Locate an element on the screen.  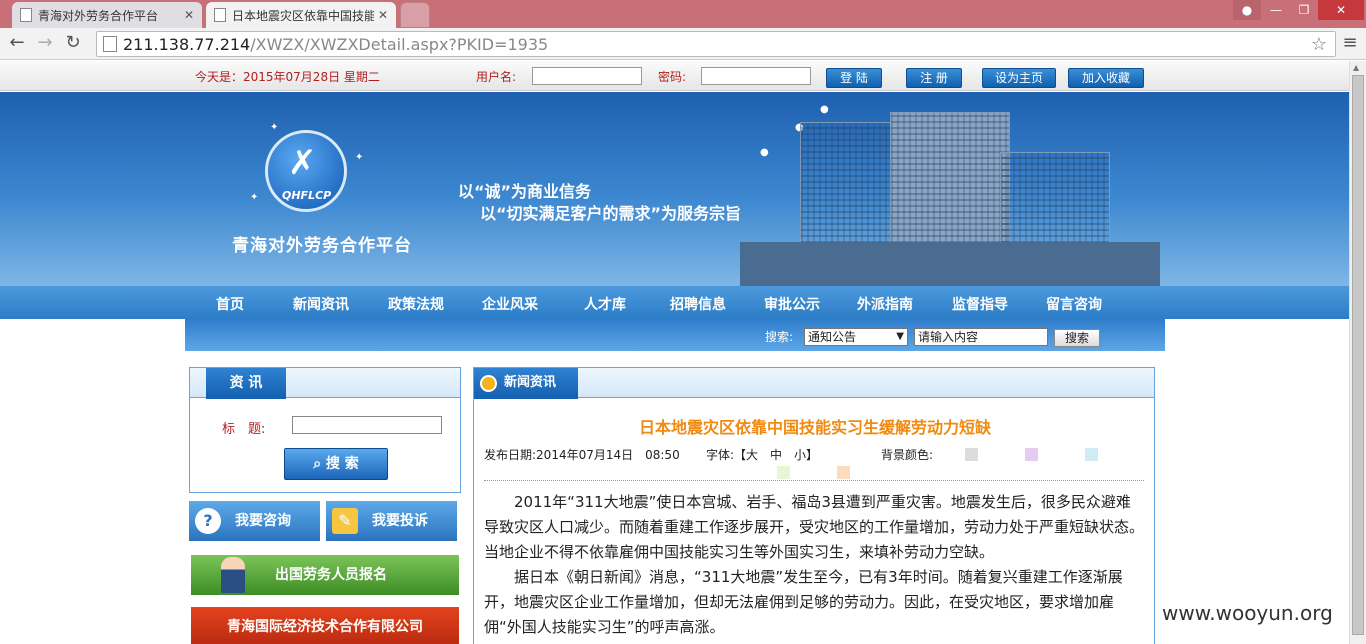
browser-titlebar: 青海对外劳务合作平台 ✕ 日本地震灾区依靠中国技能 ✕ ● — ❐ ✕ is located at coordinates (683, 14).